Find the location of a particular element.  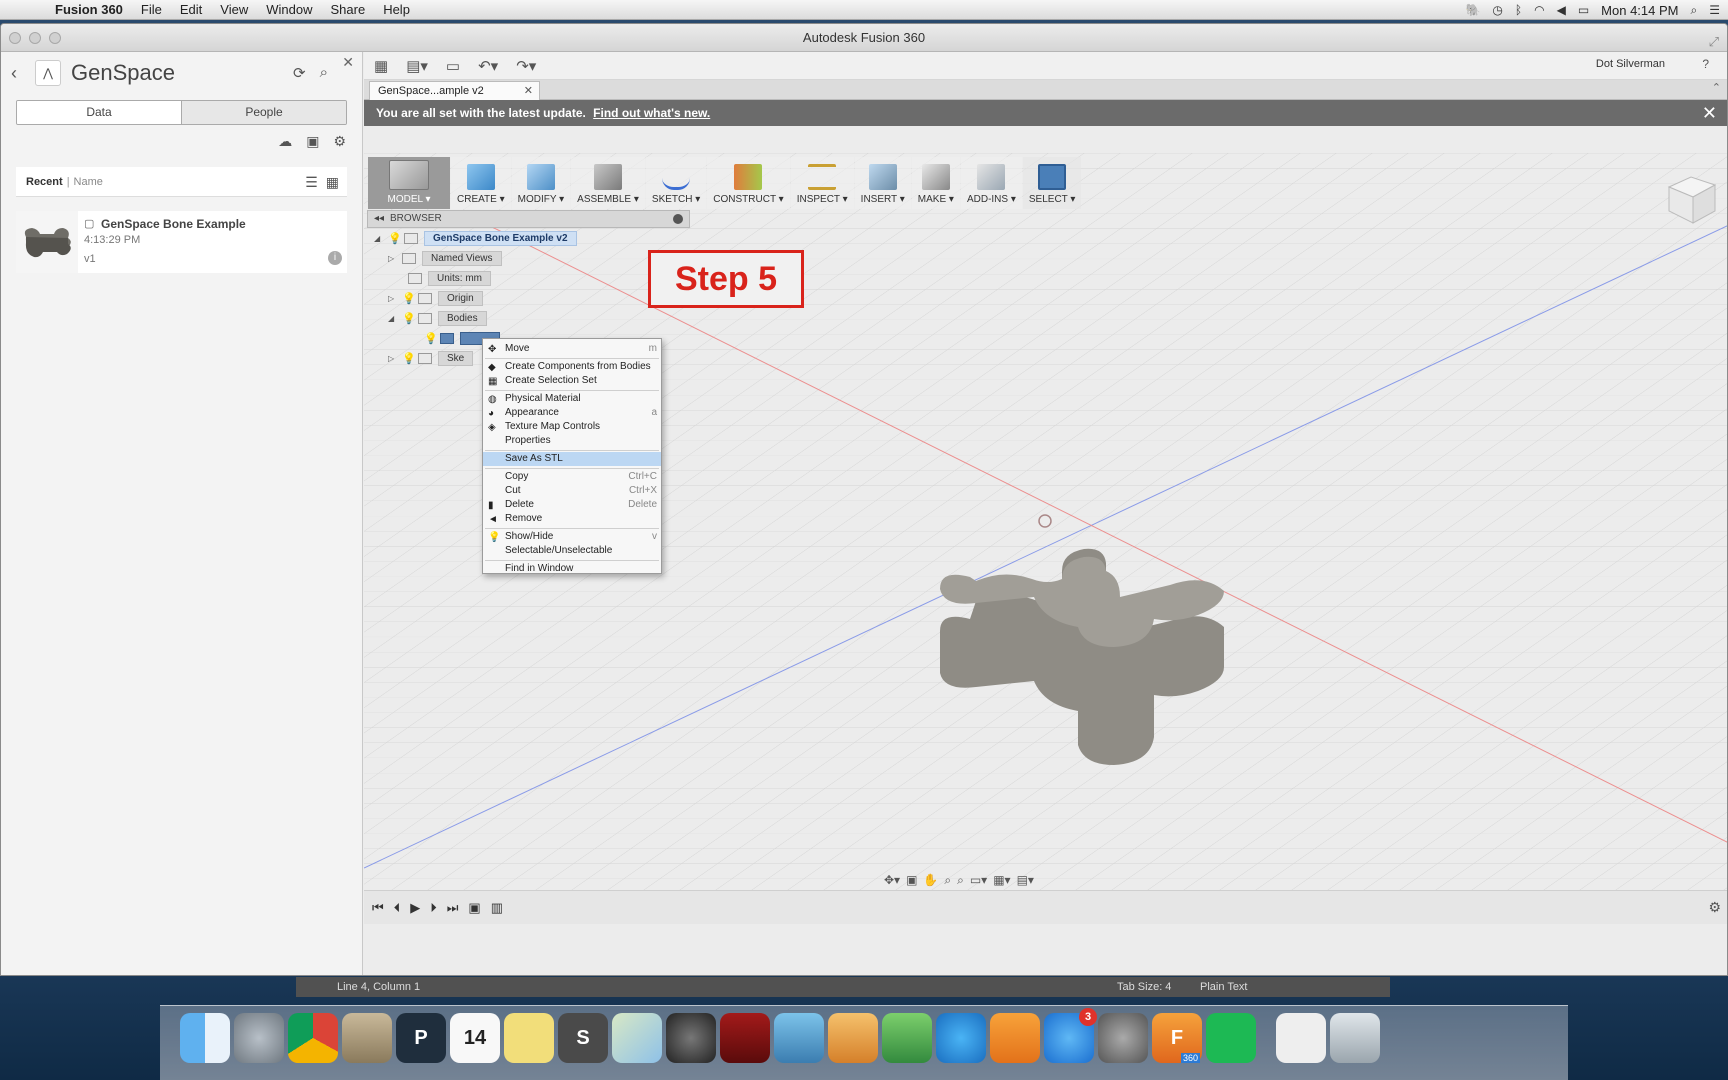

collapse-triangle-icon: ◢ is located at coordinates (395, 318).